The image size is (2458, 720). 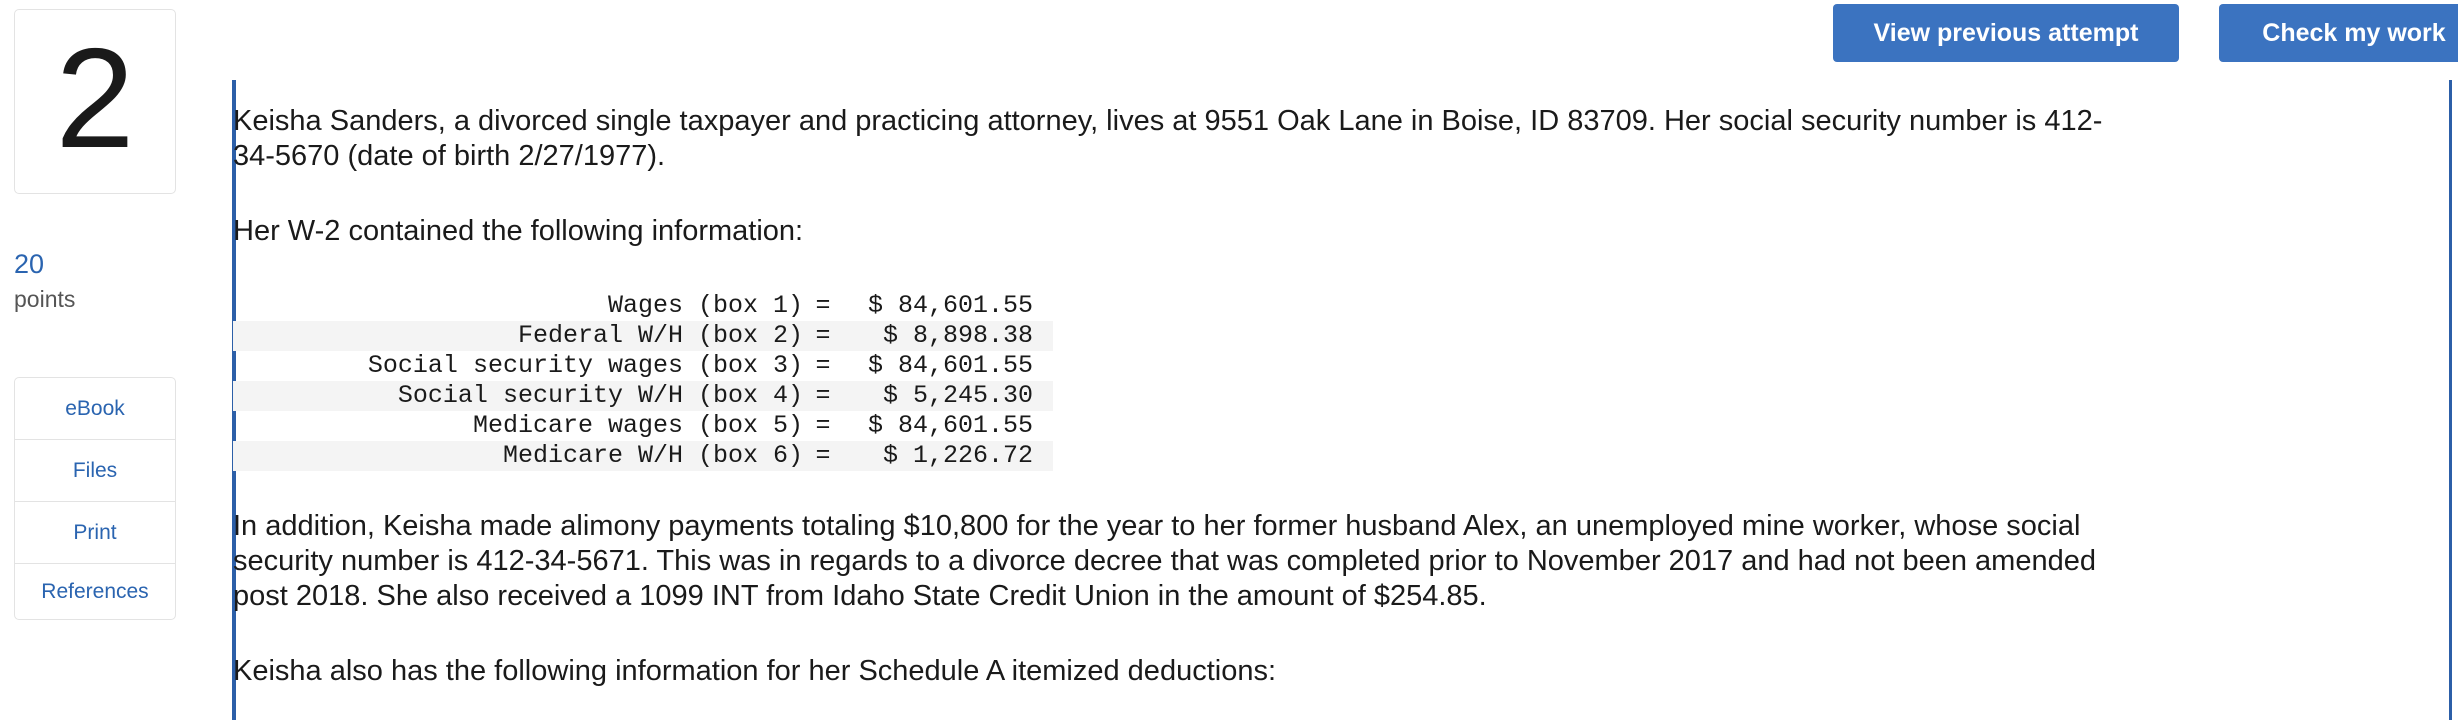 What do you see at coordinates (2338, 33) in the screenshot?
I see `check-my-work-button: Check my work` at bounding box center [2338, 33].